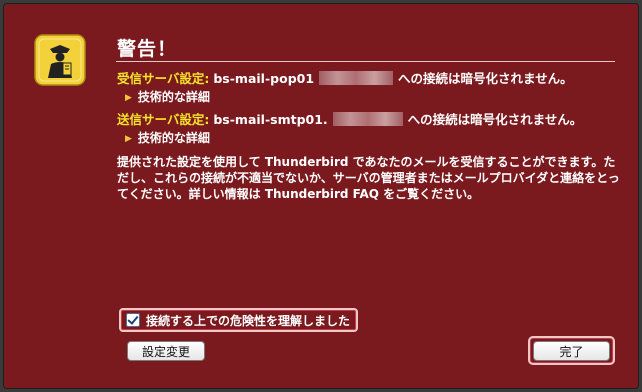 Image resolution: width=642 pixels, height=392 pixels. What do you see at coordinates (163, 119) in the screenshot?
I see `outgoing-server-label: 送信サーバ設定:` at bounding box center [163, 119].